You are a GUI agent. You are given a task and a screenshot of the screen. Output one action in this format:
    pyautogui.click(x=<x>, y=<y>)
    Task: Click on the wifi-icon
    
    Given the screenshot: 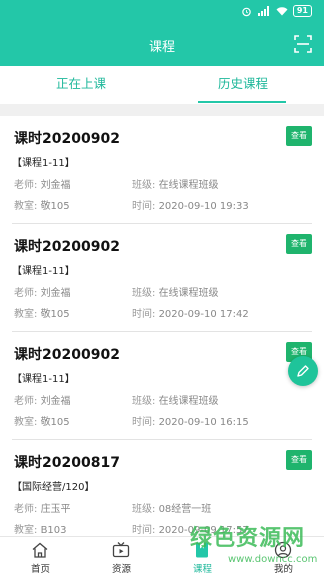 What is the action you would take?
    pyautogui.click(x=282, y=11)
    